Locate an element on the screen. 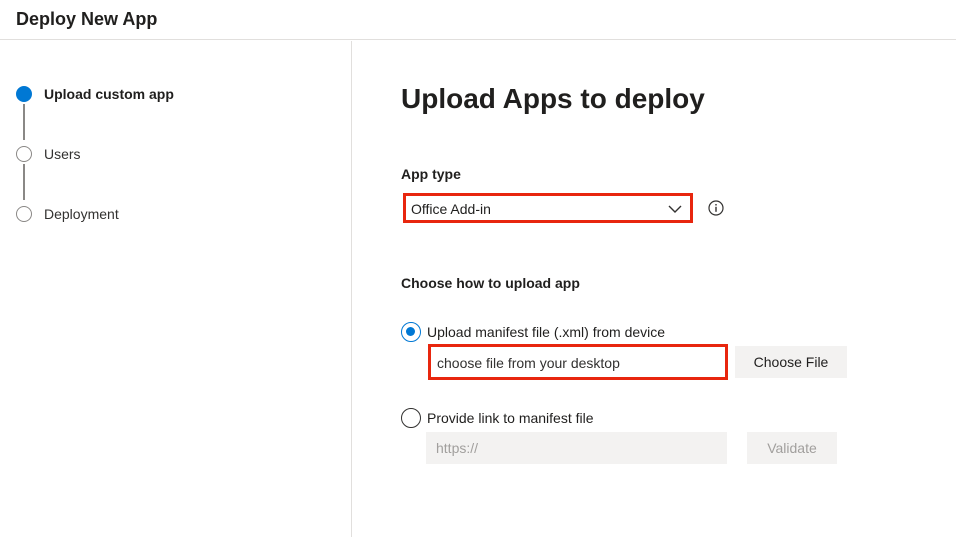 This screenshot has width=956, height=537. choose-file-button: Choose File is located at coordinates (791, 362).